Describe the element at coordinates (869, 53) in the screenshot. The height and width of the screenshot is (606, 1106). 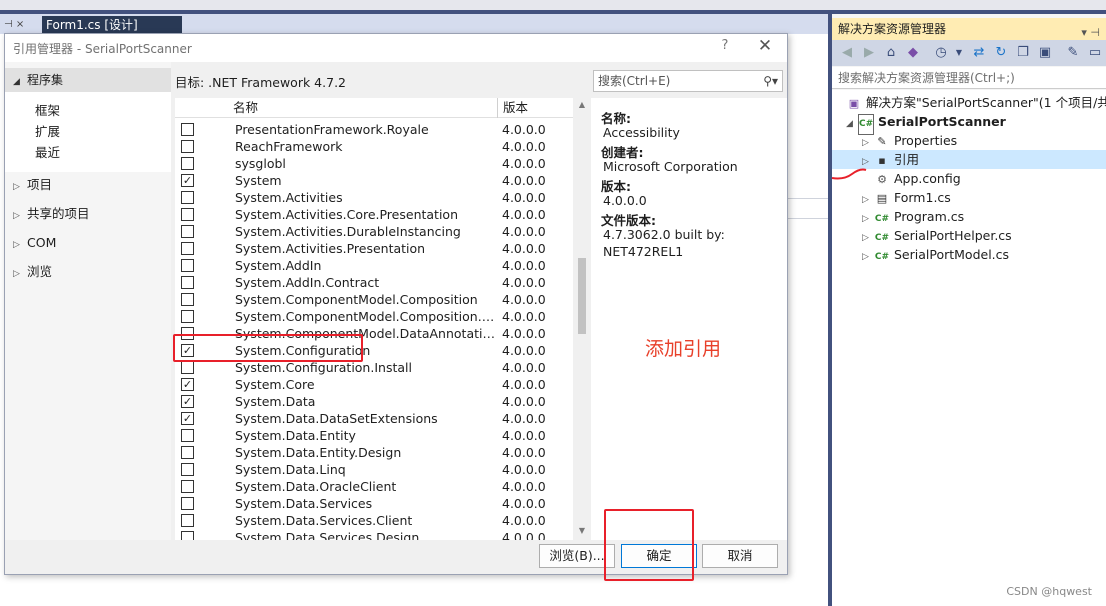
I see `forward-icon: ▶` at that location.